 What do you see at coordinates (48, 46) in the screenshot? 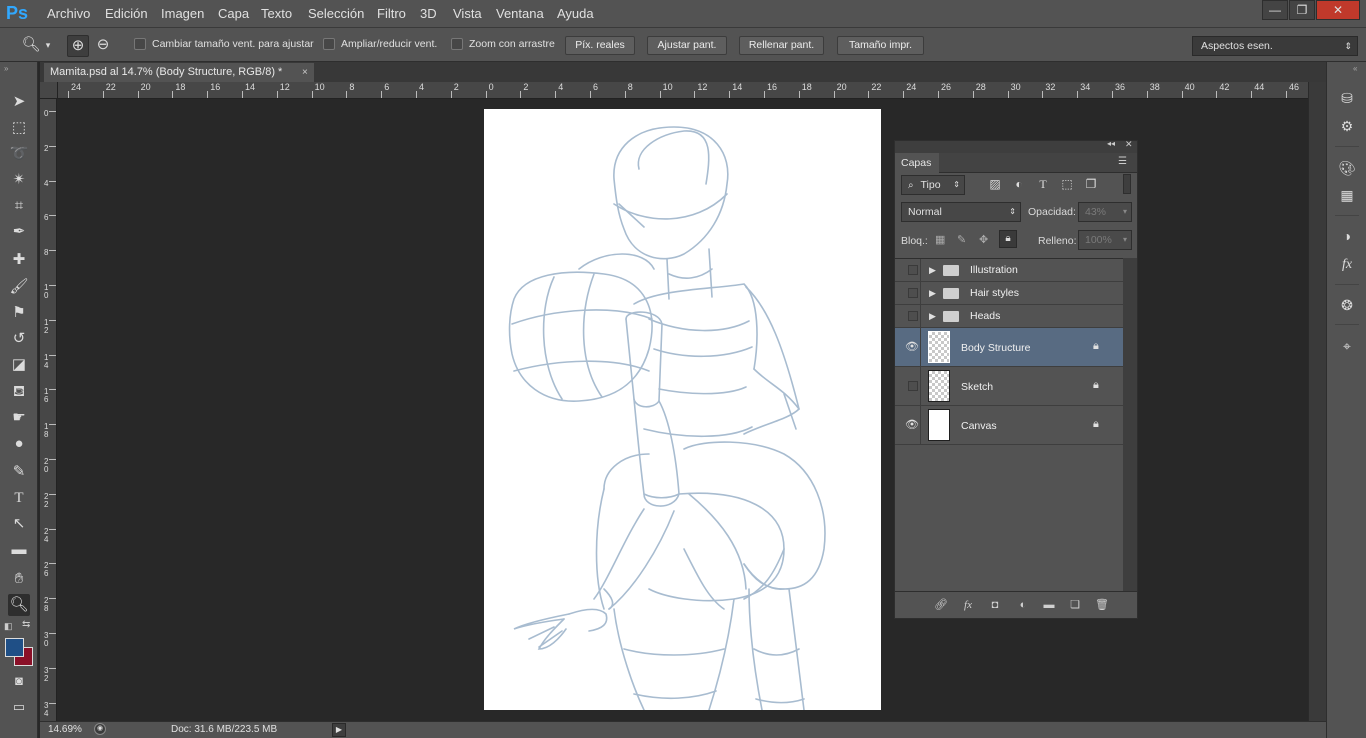
I see `preset-dropdown-arrow-icon: ▾` at bounding box center [48, 46].